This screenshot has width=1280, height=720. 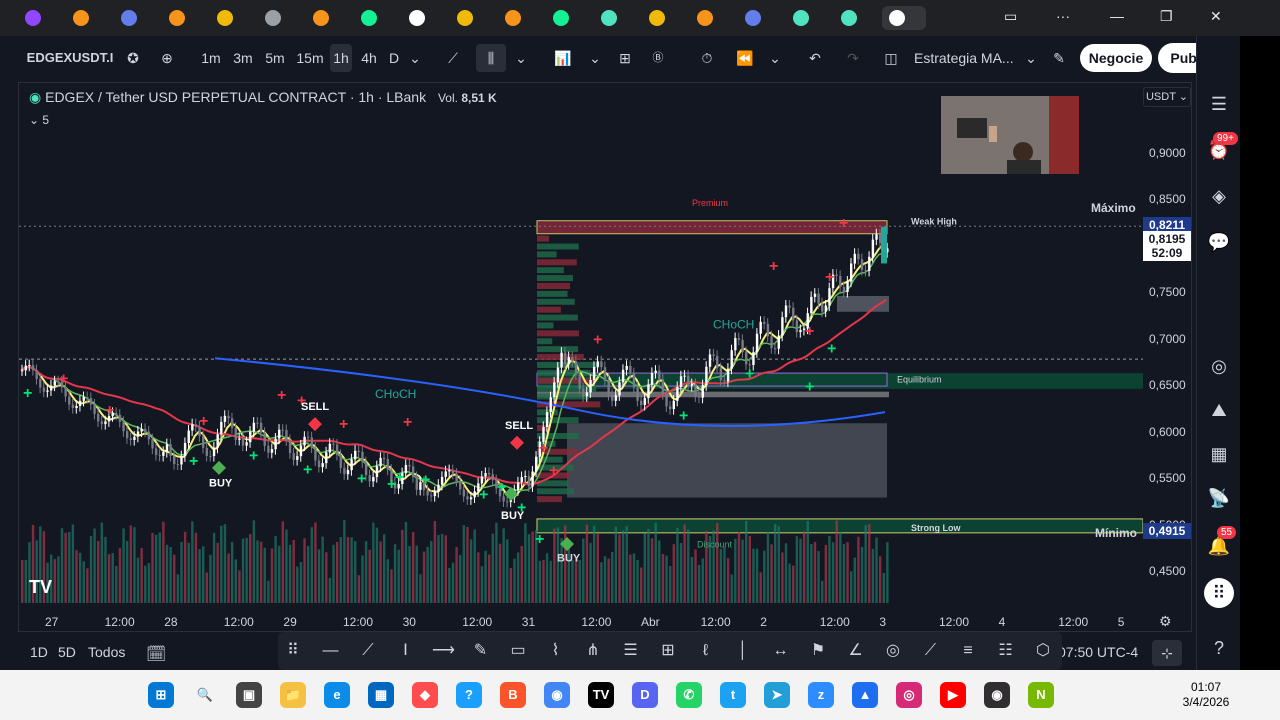 I want to click on edge-icon: e, so click(x=337, y=695).